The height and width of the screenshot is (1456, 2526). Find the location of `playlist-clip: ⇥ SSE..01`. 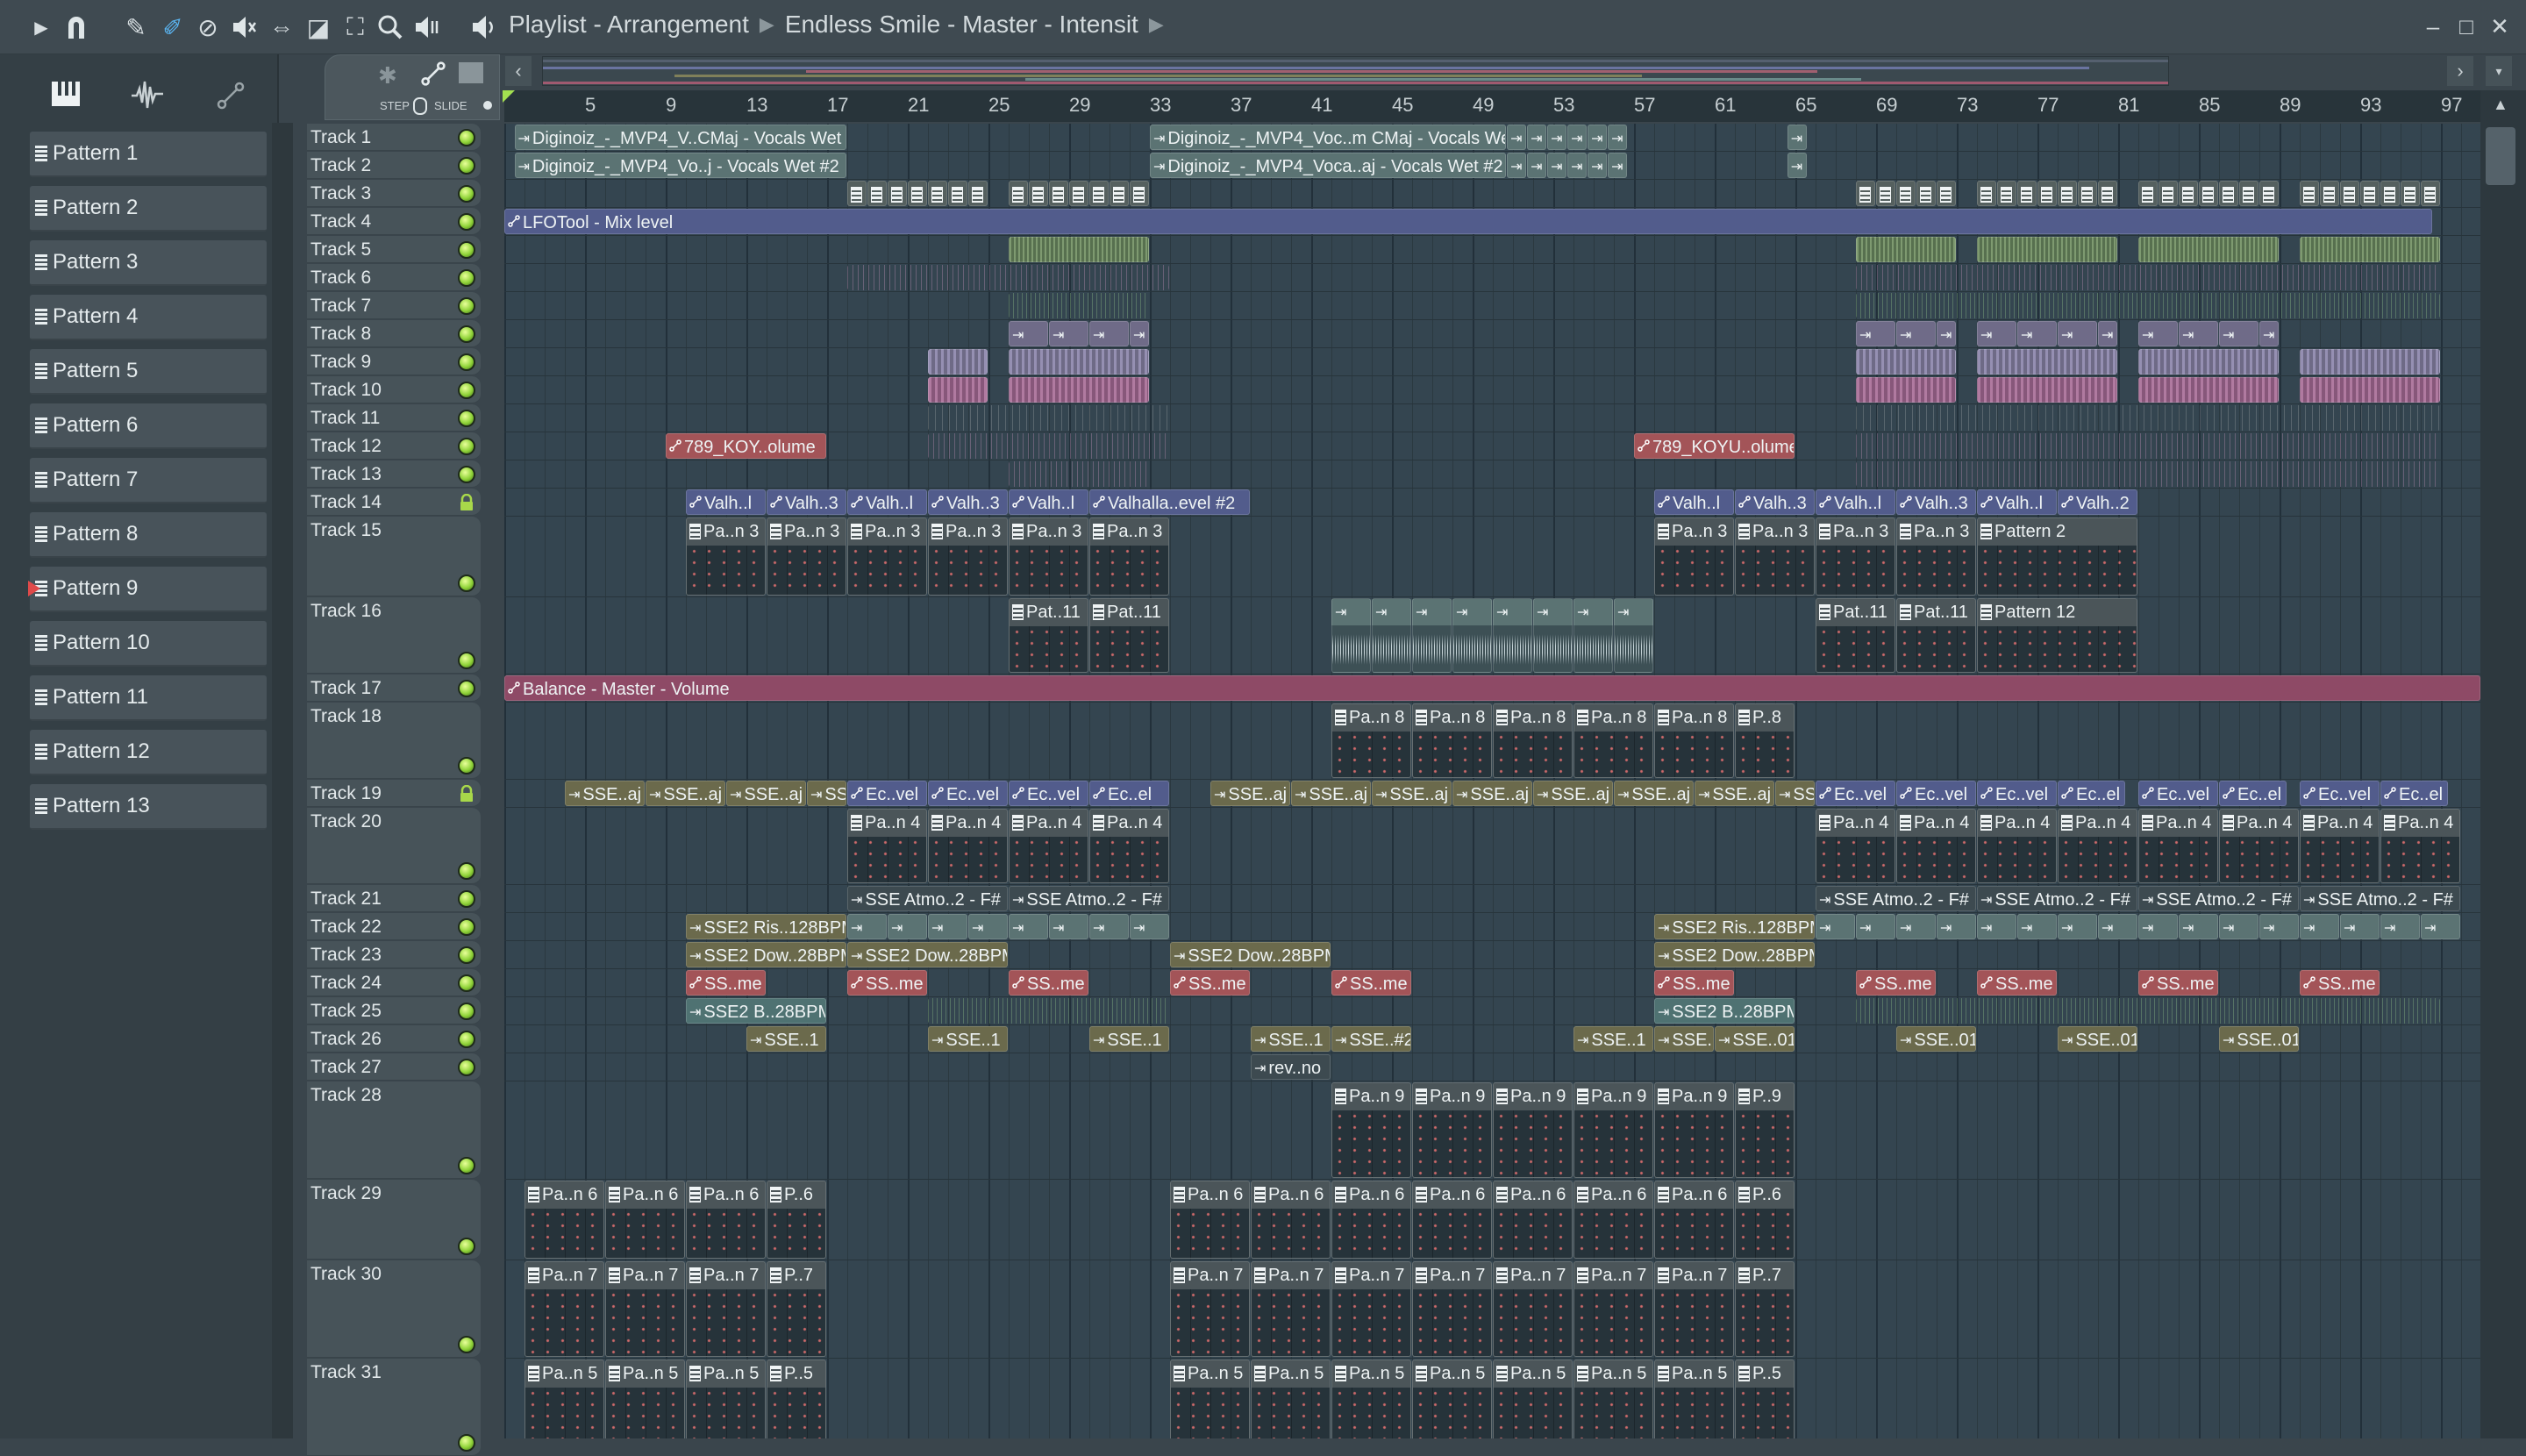

playlist-clip: ⇥ SSE..01 is located at coordinates (1755, 1039).